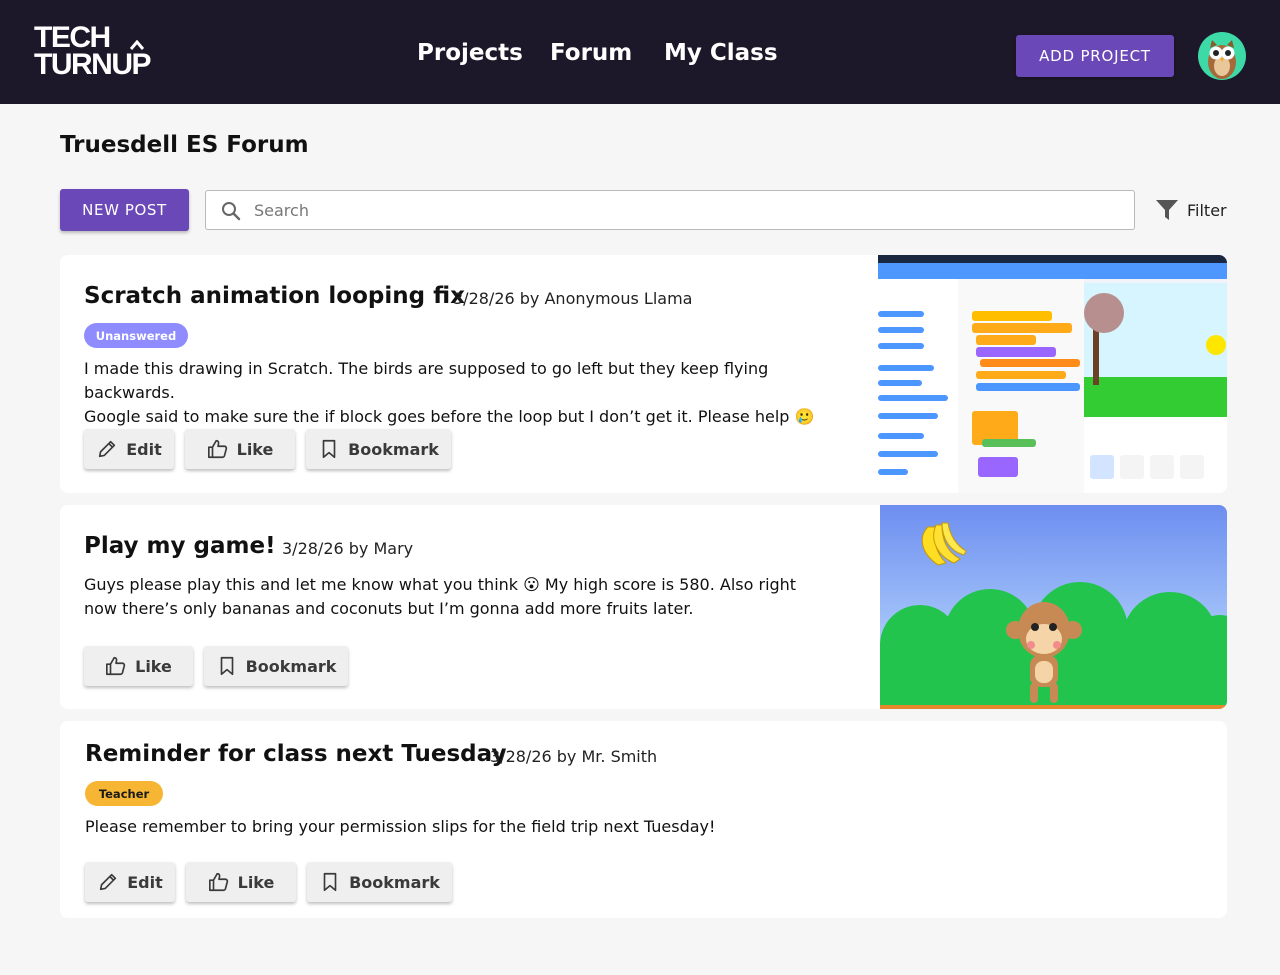 This screenshot has height=975, width=1280. I want to click on funnel-icon, so click(1167, 210).